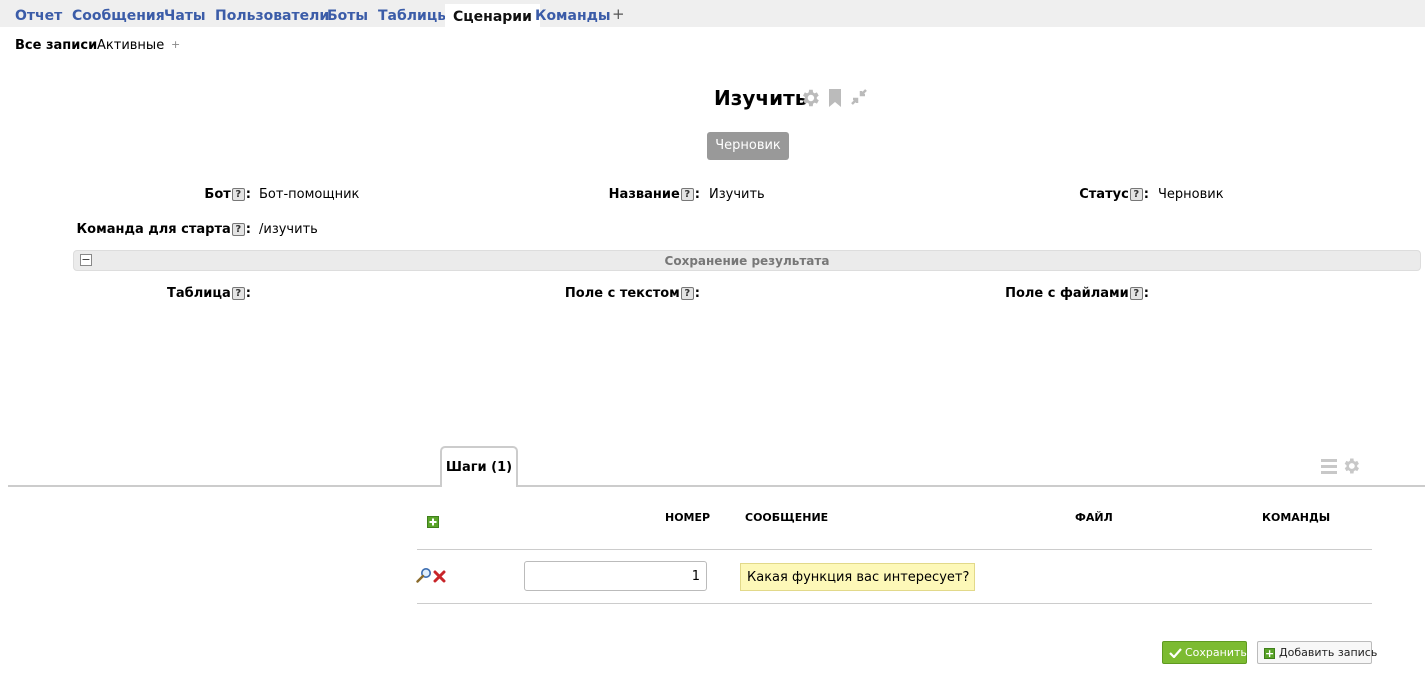 Image resolution: width=1425 pixels, height=689 pixels. Describe the element at coordinates (227, 194) in the screenshot. I see `field-label-bot: Бот?:` at that location.